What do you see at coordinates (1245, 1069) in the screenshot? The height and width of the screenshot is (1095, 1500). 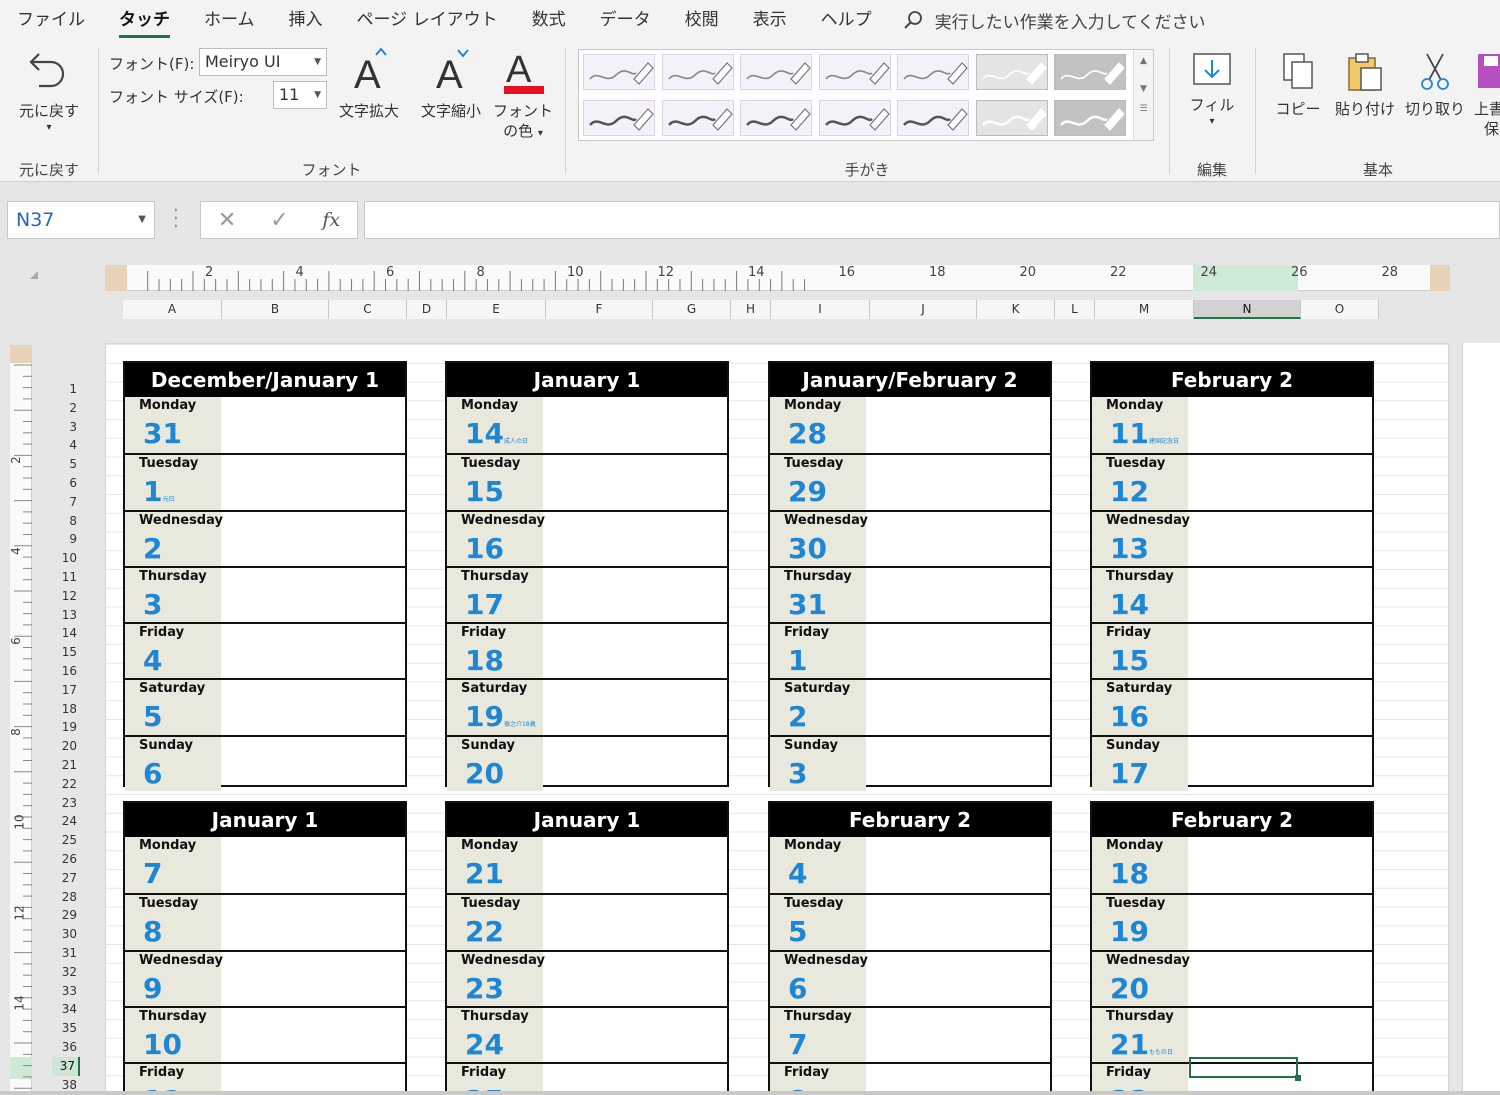 I see `active-cell-N37` at bounding box center [1245, 1069].